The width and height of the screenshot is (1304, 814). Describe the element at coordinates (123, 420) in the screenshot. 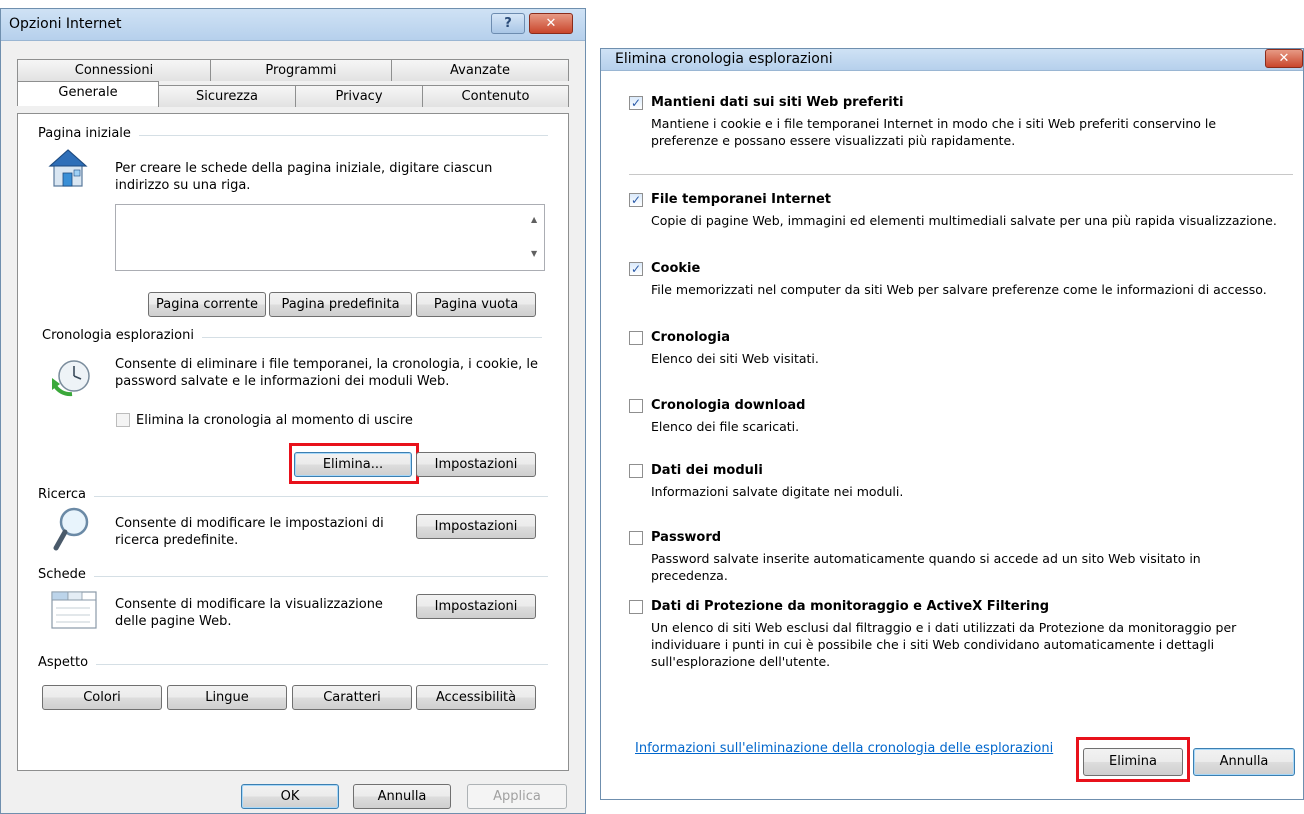

I see `delete-on-exit-checkbox` at that location.